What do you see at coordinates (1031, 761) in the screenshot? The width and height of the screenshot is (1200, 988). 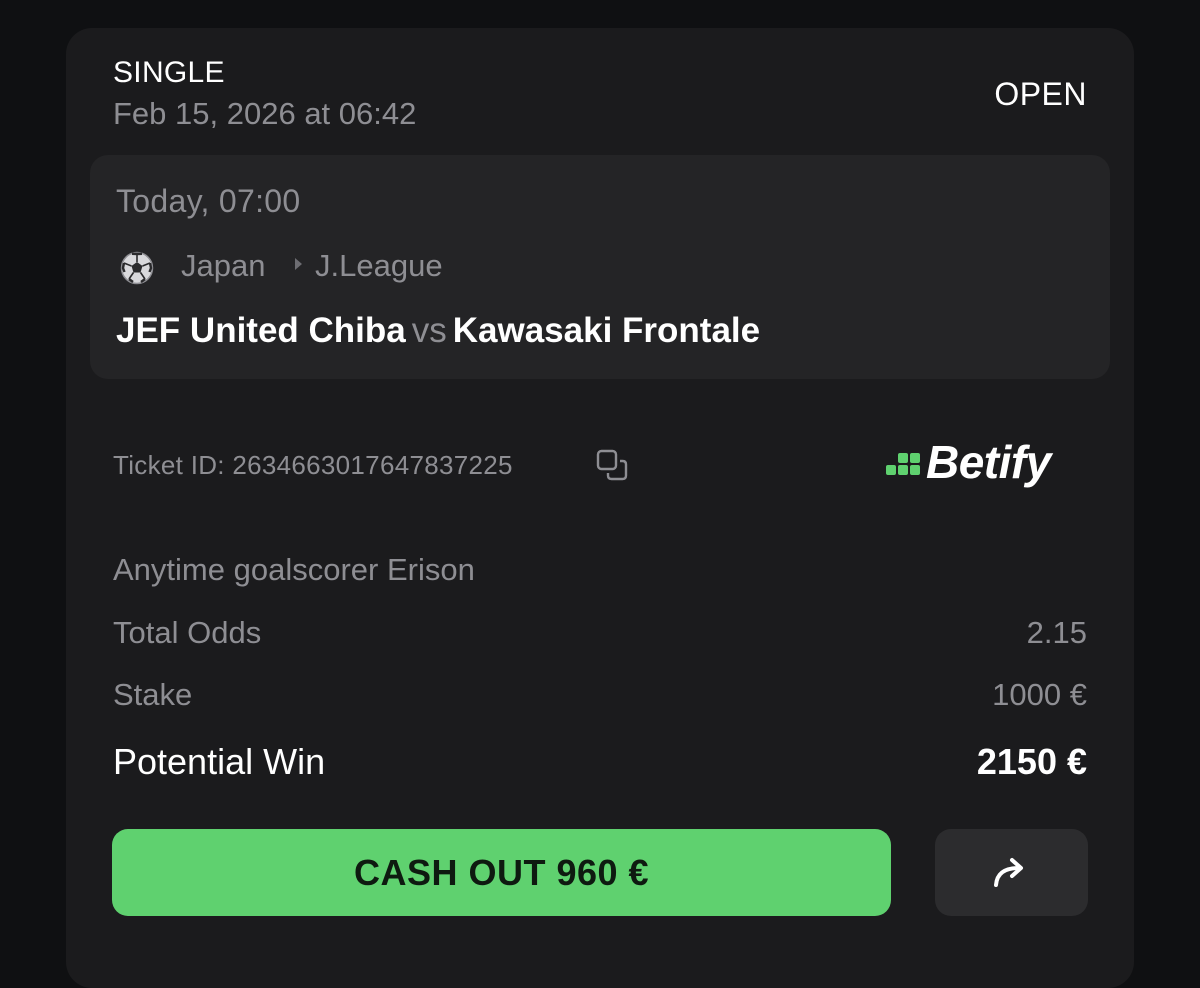 I see `potential-win-value: 2150 €` at bounding box center [1031, 761].